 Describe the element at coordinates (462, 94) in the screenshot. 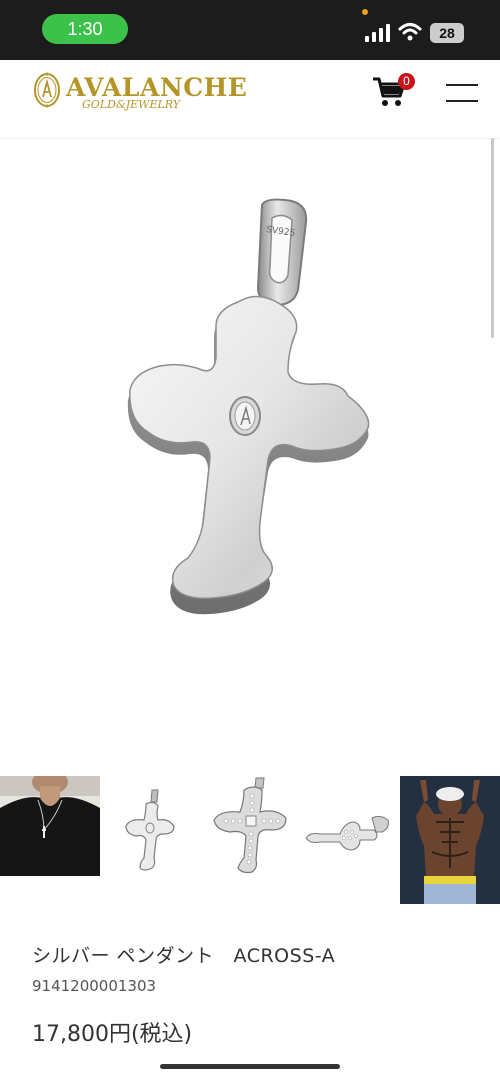

I see `menu-icon` at that location.